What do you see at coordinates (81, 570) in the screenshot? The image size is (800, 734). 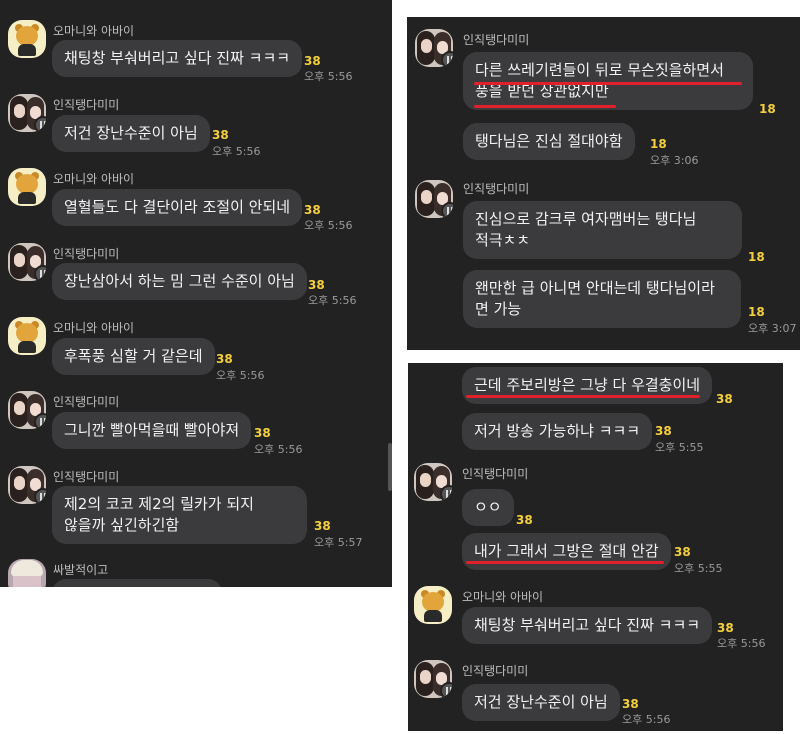 I see `sender-name: 싸발적이고` at bounding box center [81, 570].